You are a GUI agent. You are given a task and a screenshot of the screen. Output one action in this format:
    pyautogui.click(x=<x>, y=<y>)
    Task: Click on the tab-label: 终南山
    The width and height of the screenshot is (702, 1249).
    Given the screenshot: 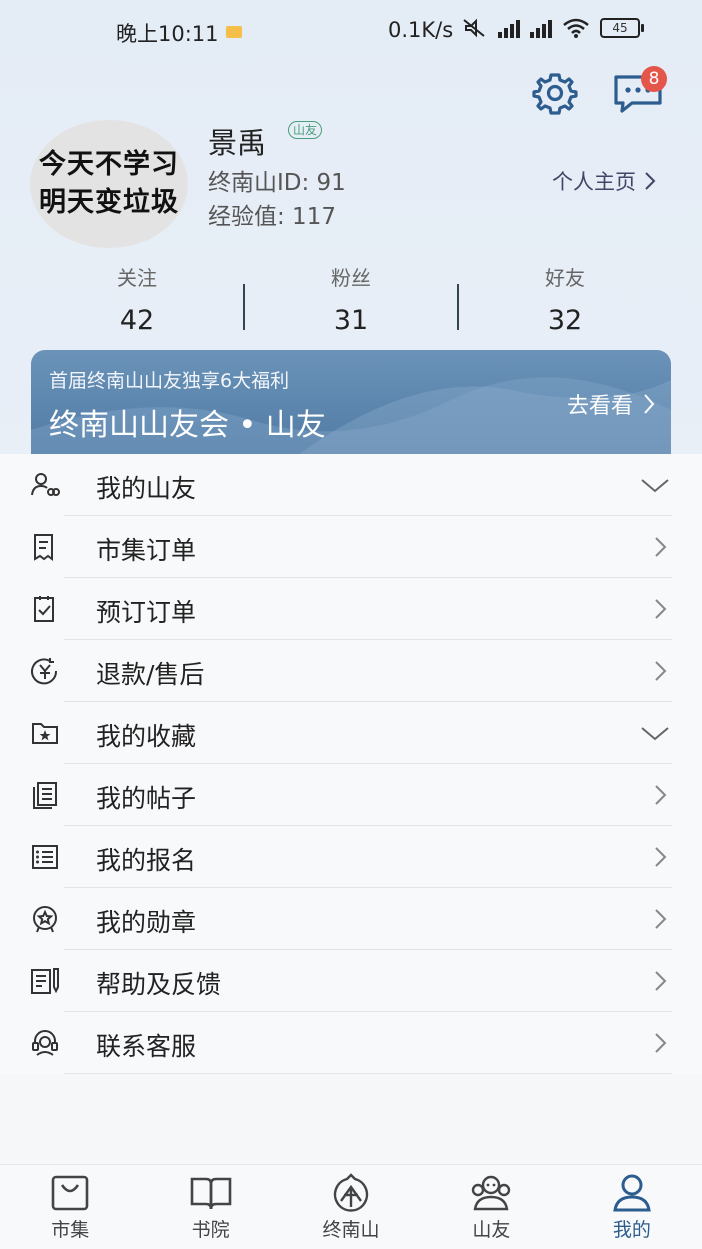 What is the action you would take?
    pyautogui.click(x=351, y=1230)
    